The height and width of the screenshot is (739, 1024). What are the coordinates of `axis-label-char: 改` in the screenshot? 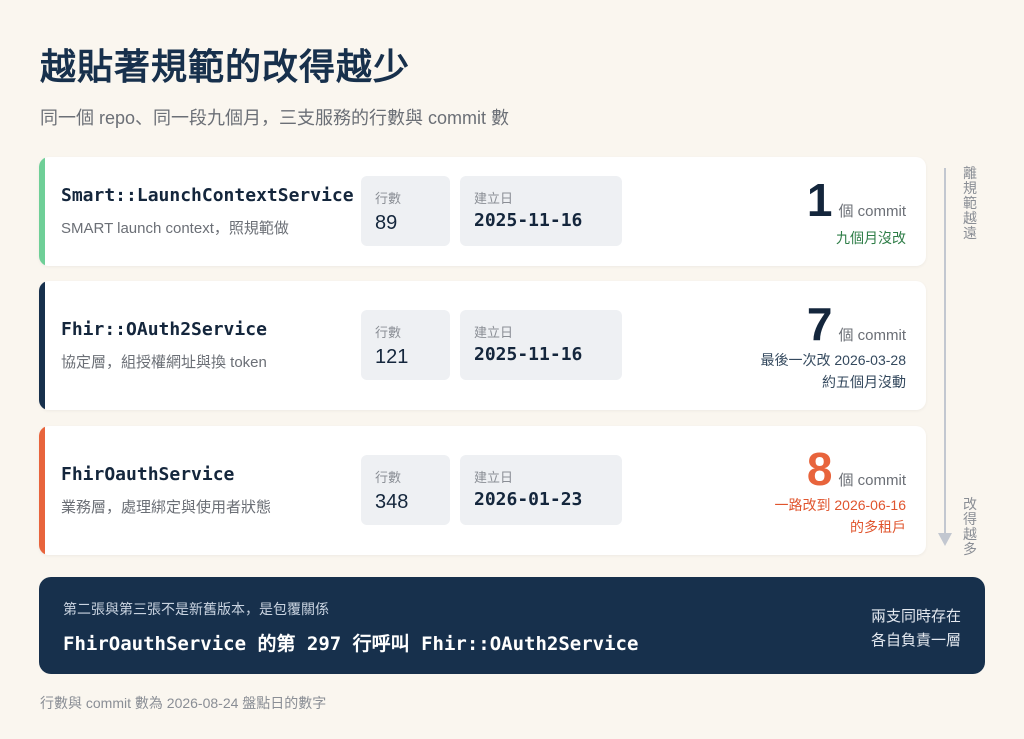 It's located at (970, 504).